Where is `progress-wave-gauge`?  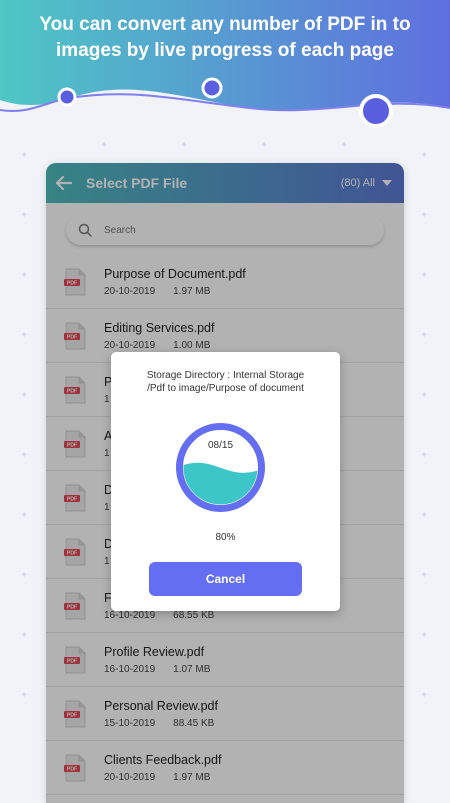
progress-wave-gauge is located at coordinates (220, 467).